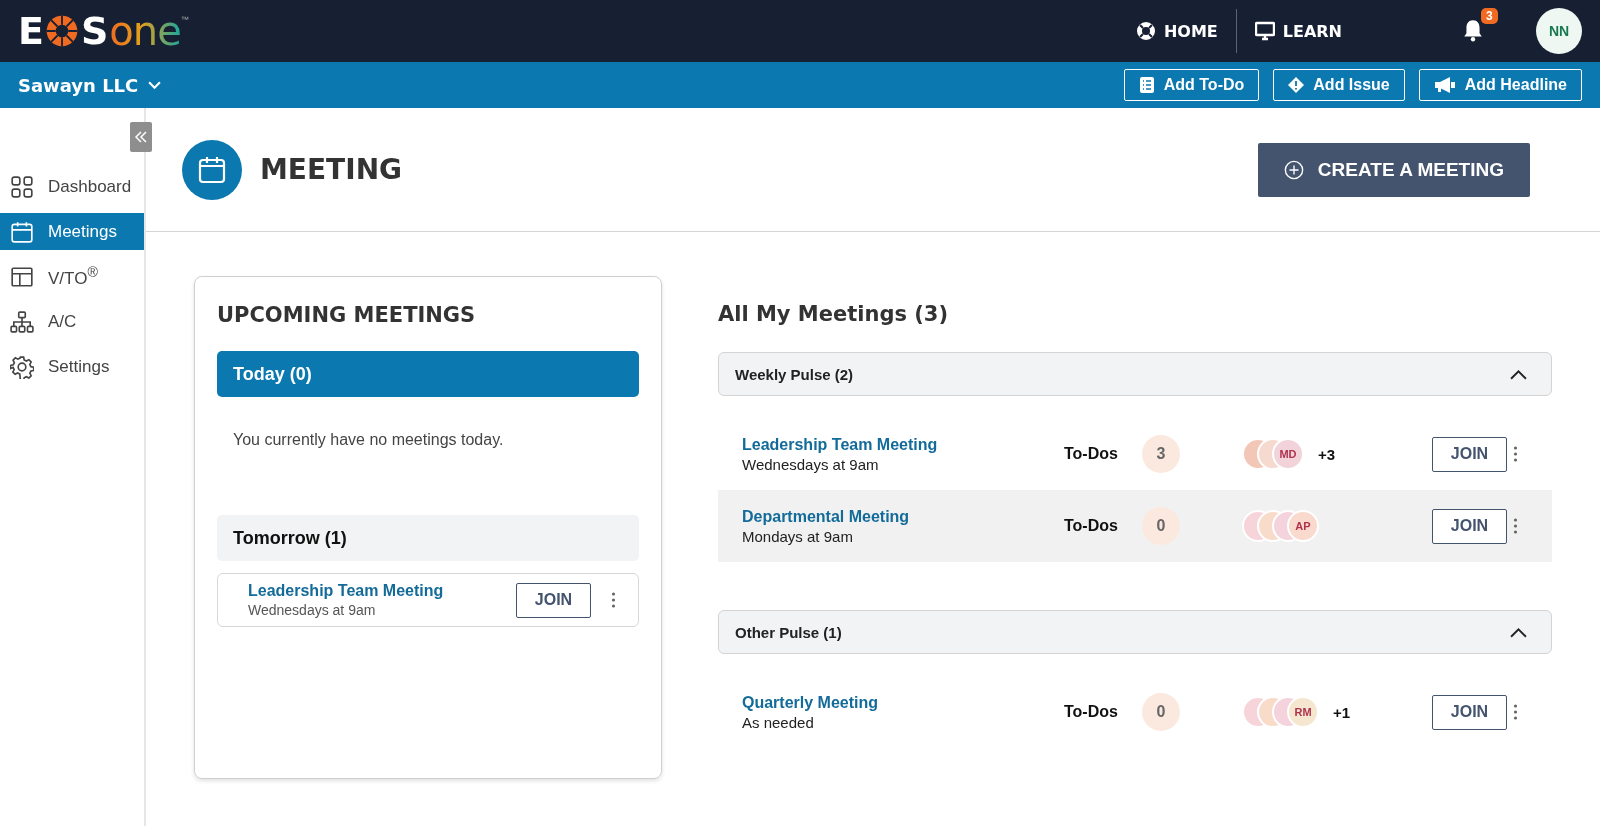 Image resolution: width=1600 pixels, height=826 pixels. Describe the element at coordinates (22, 276) in the screenshot. I see `layout-icon` at that location.